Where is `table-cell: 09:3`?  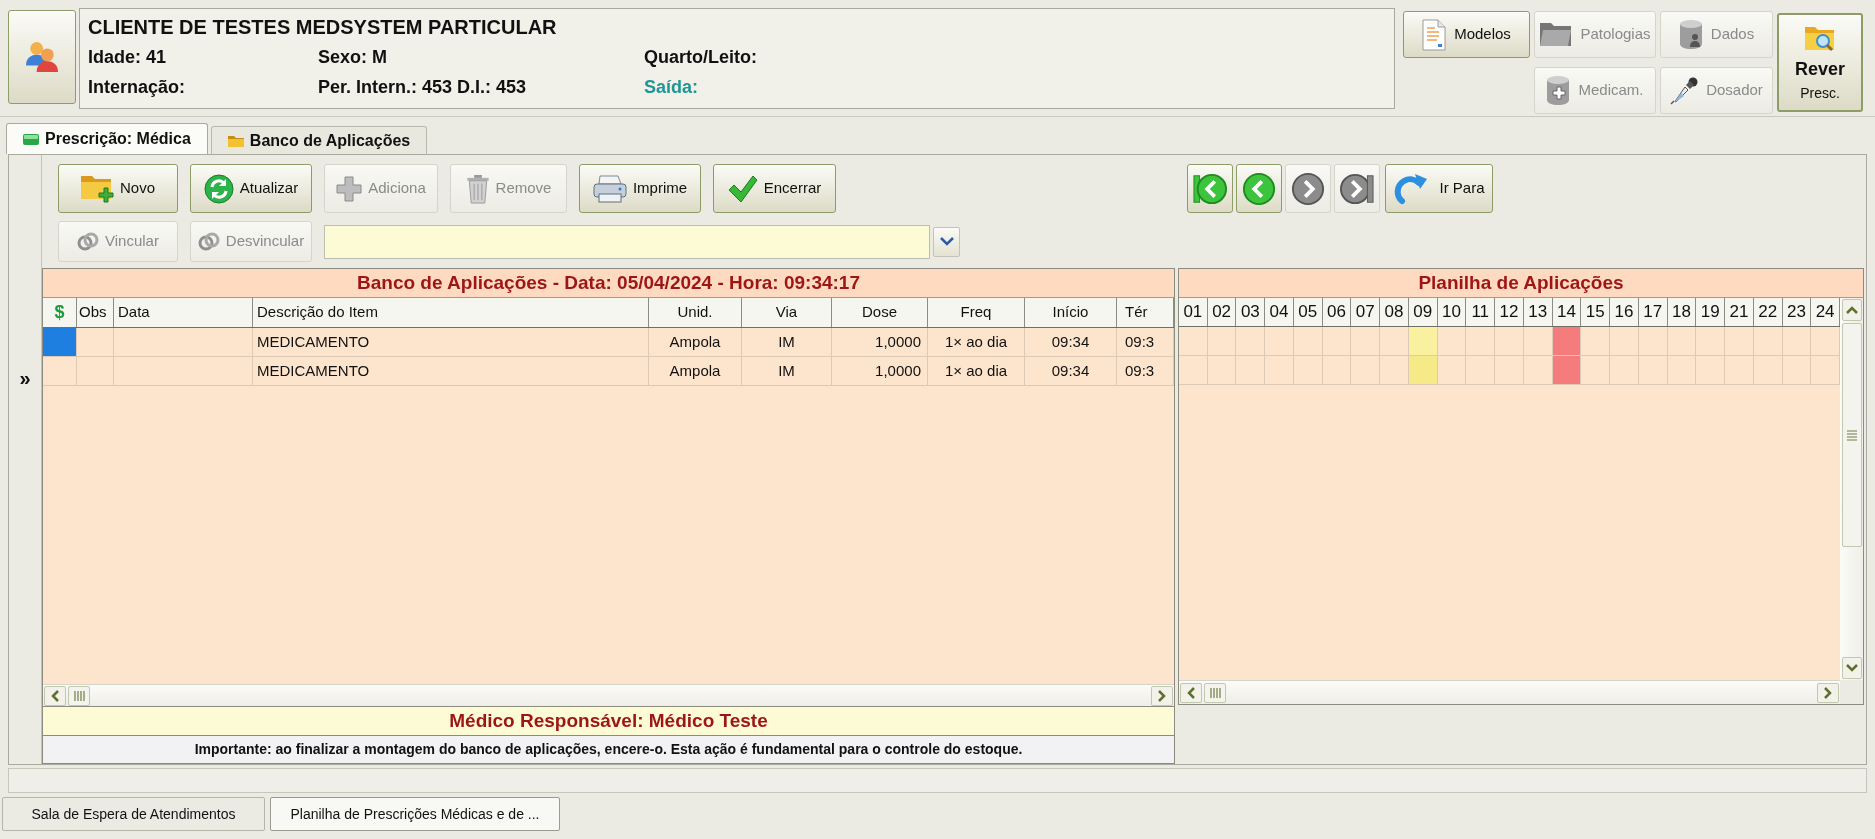
table-cell: 09:3 is located at coordinates (1145, 371).